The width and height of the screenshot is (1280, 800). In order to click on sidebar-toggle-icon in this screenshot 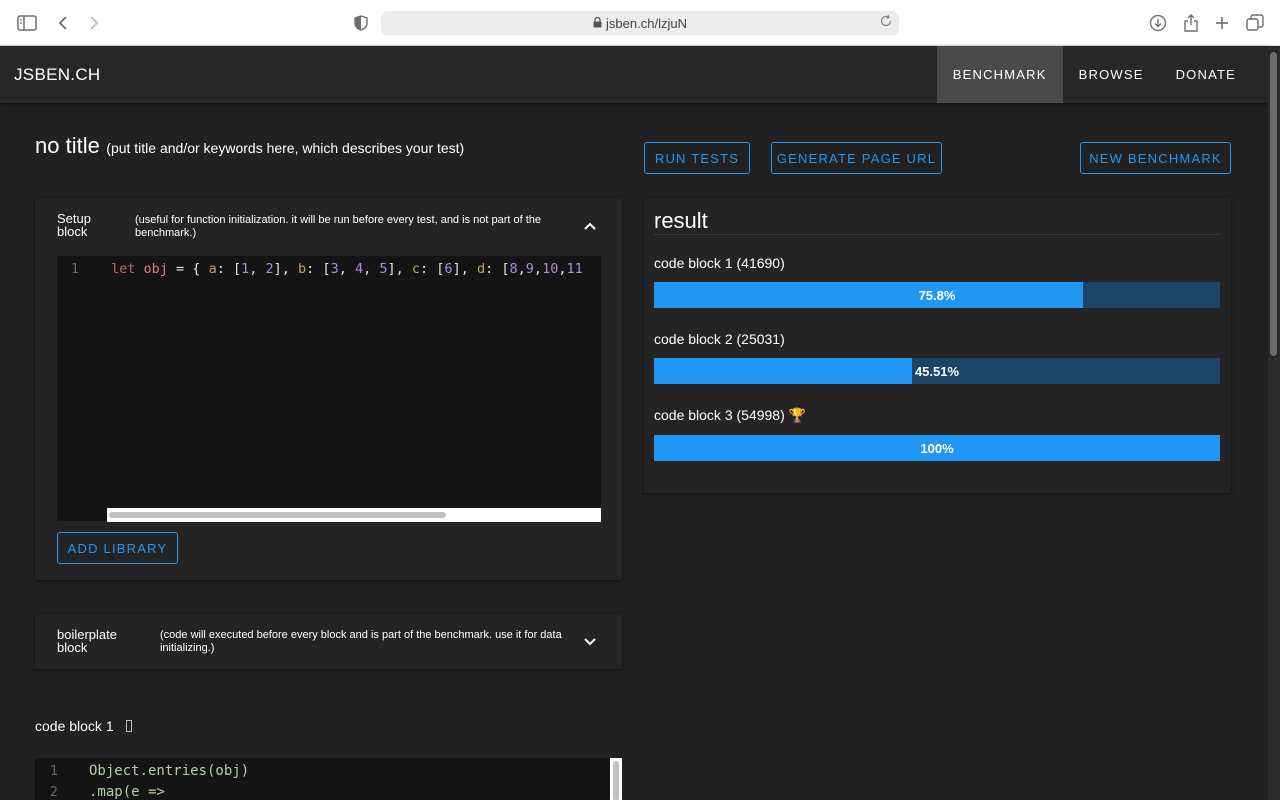, I will do `click(27, 23)`.